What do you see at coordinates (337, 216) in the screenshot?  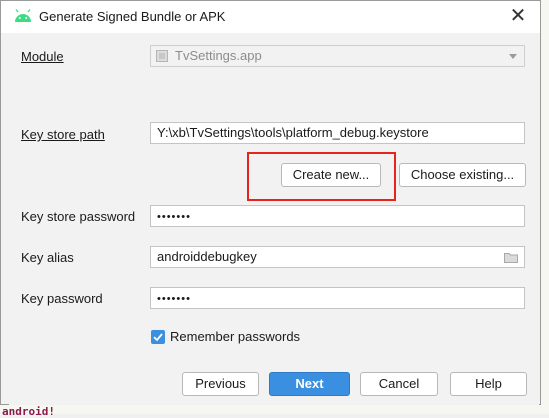 I see `key-store-password-field: •••••••` at bounding box center [337, 216].